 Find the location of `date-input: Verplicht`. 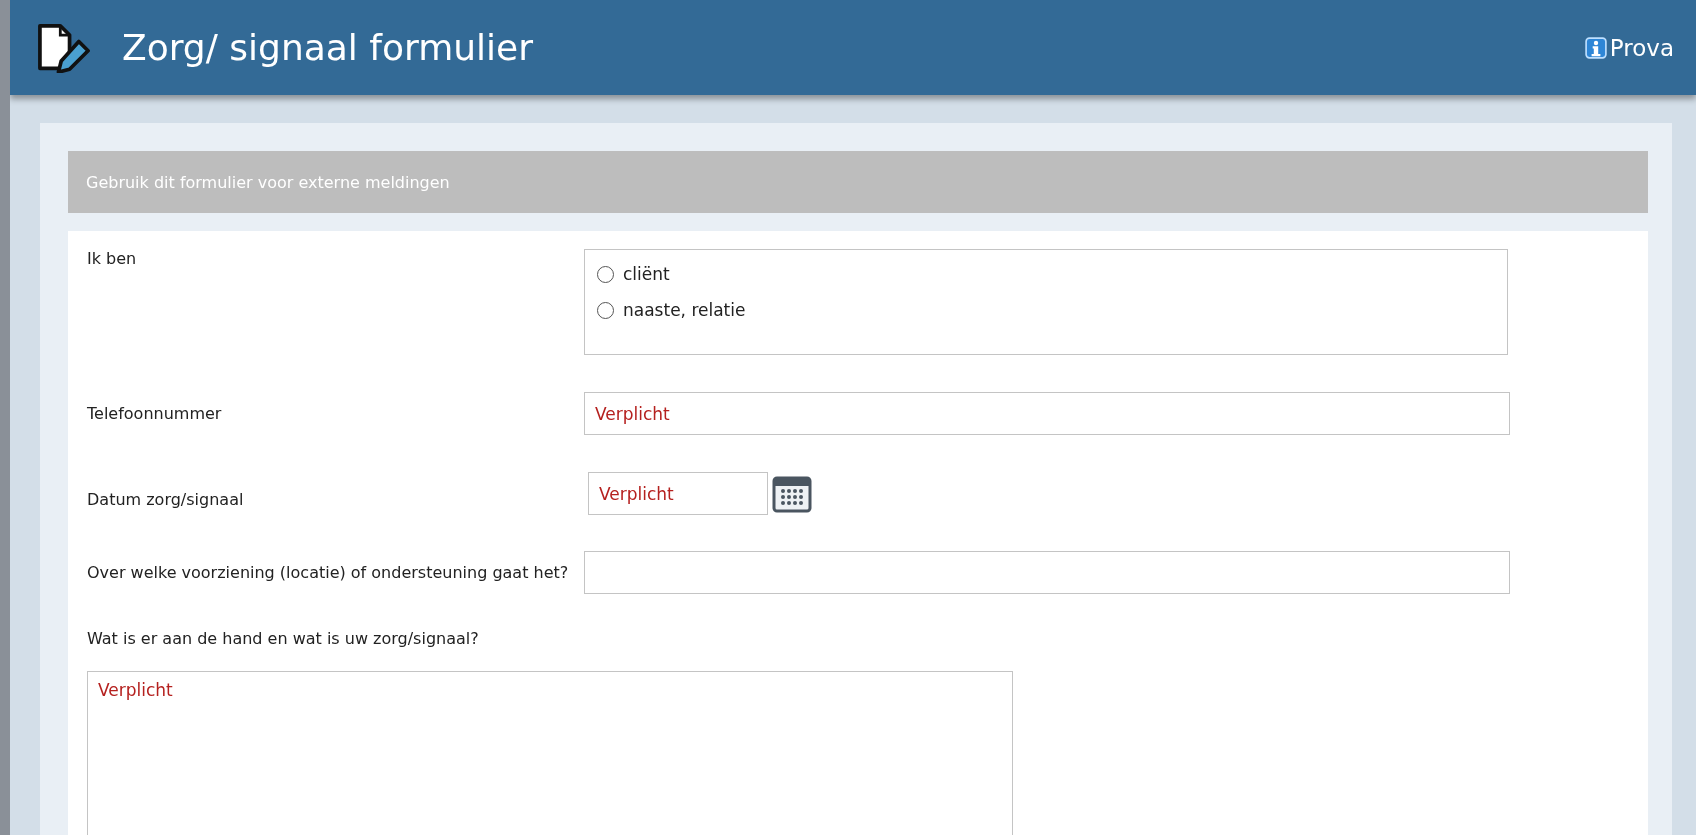

date-input: Verplicht is located at coordinates (678, 493).